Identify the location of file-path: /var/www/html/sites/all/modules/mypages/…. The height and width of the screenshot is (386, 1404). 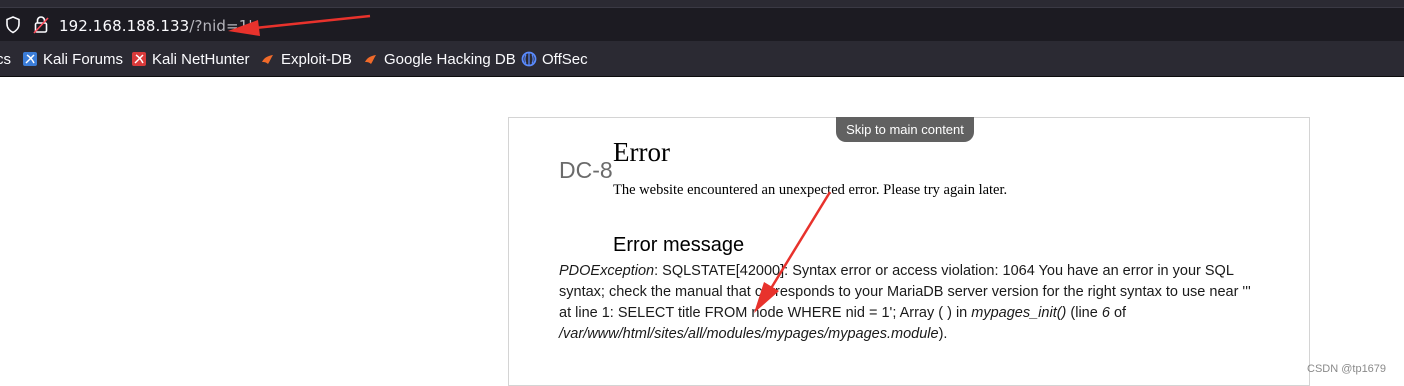
(749, 334).